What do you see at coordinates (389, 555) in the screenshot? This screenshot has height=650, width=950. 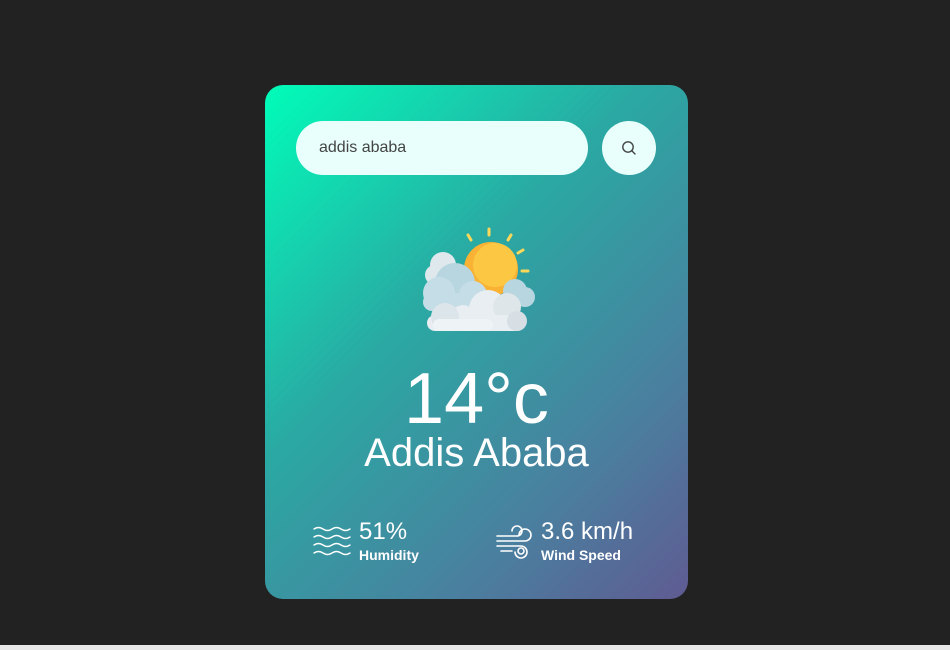 I see `humidity-label: Humidity` at bounding box center [389, 555].